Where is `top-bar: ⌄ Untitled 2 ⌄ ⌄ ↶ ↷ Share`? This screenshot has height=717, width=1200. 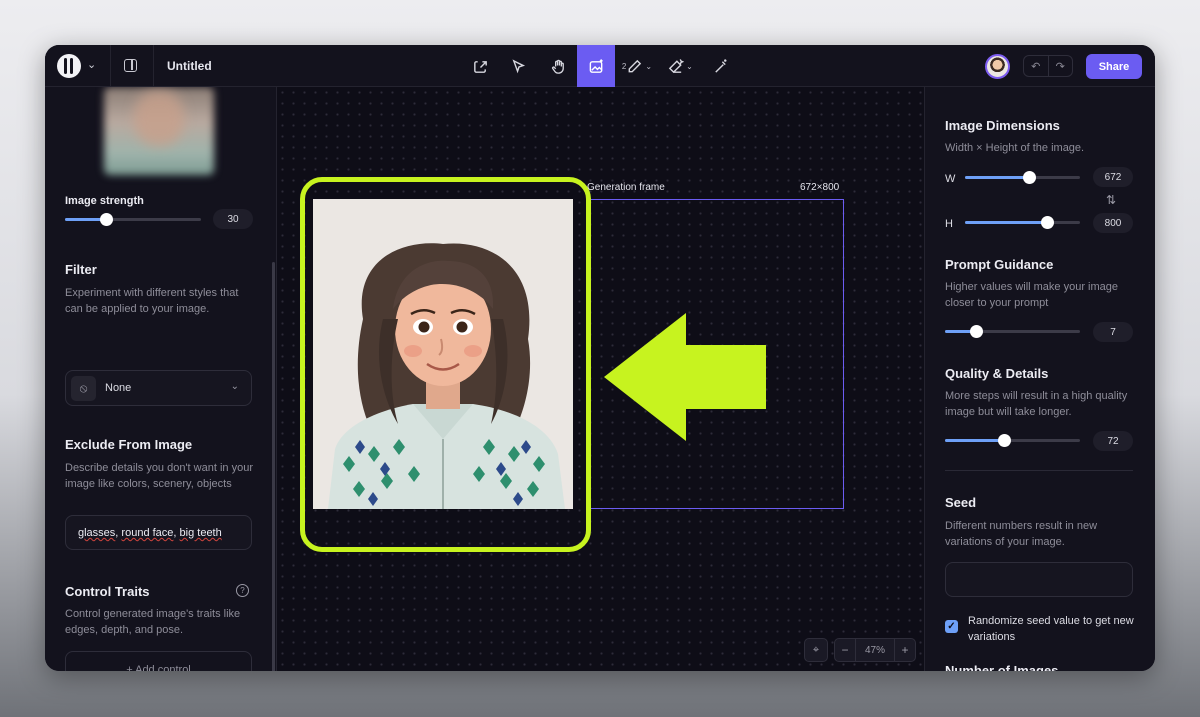
top-bar: ⌄ Untitled 2 ⌄ ⌄ ↶ ↷ Share is located at coordinates (600, 66).